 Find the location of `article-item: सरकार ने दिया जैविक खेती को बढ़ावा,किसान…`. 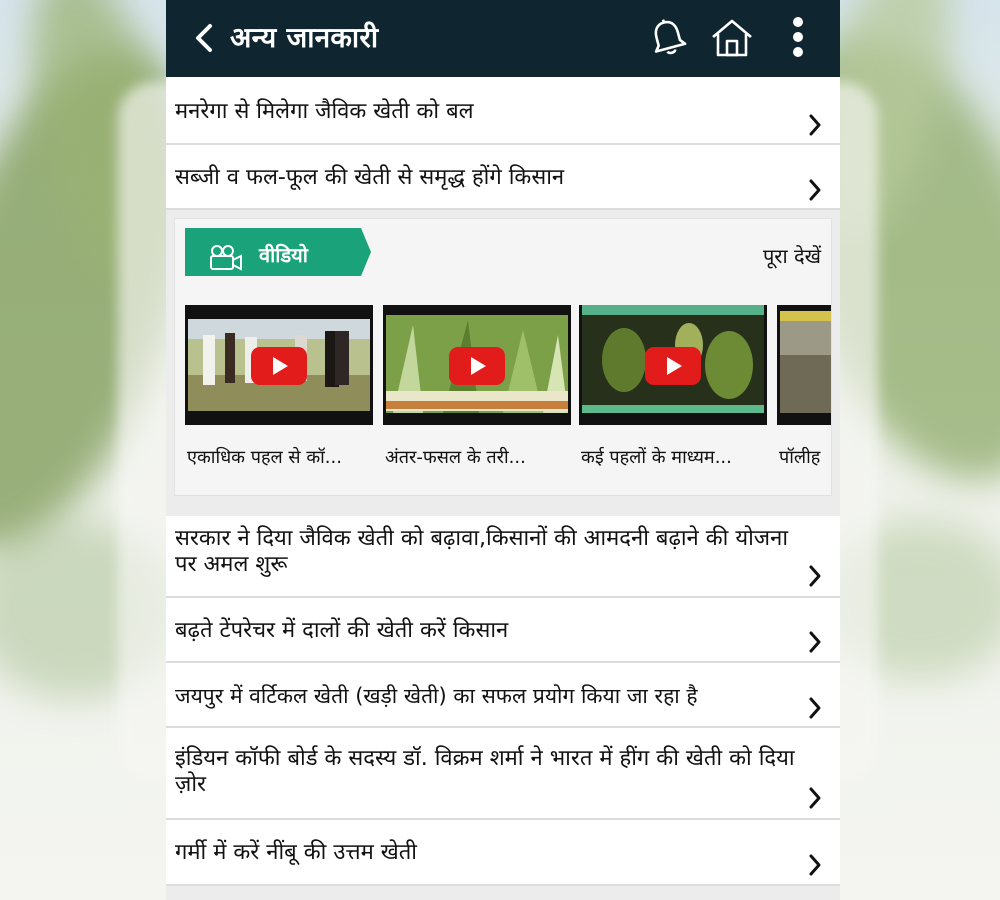

article-item: सरकार ने दिया जैविक खेती को बढ़ावा,किसान… is located at coordinates (503, 557).